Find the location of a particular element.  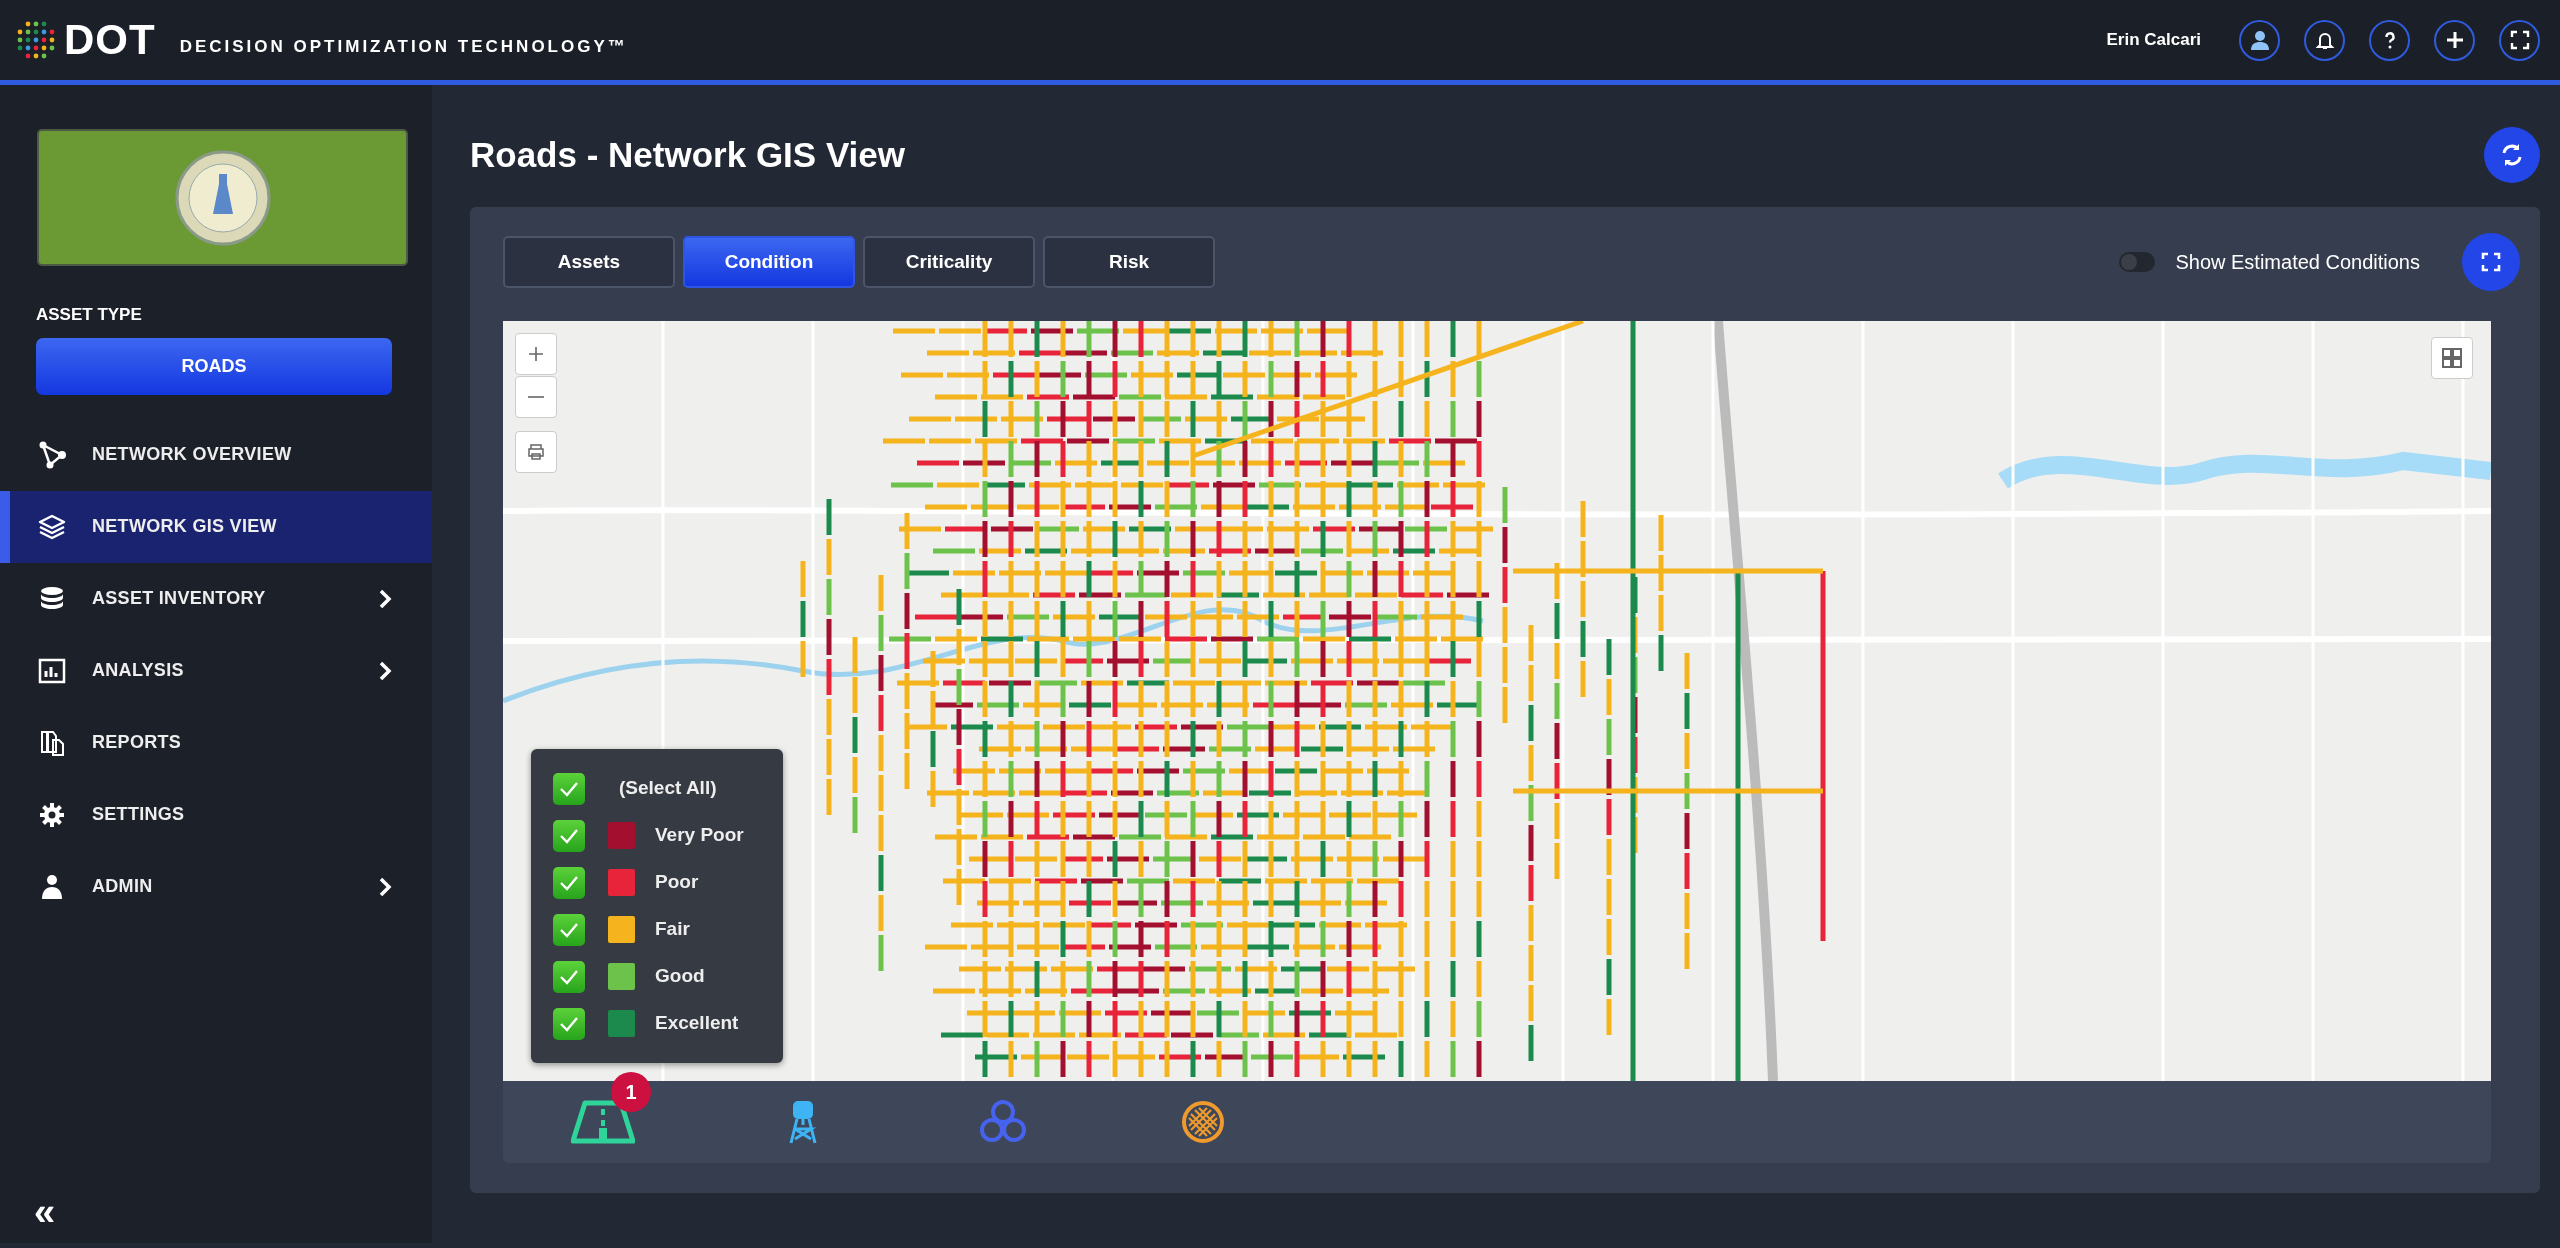

sidebar-item: REPORTS is located at coordinates (216, 742).